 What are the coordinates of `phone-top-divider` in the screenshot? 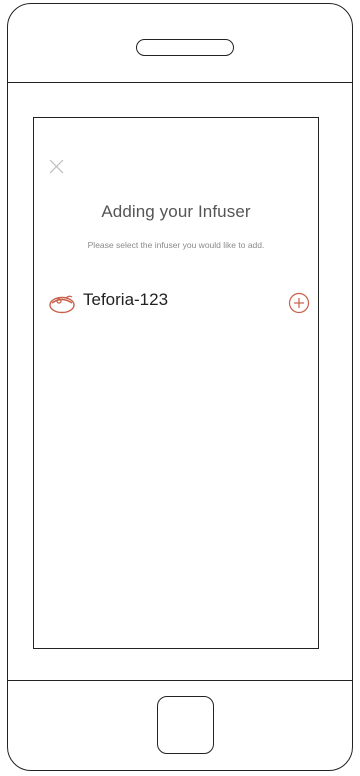 It's located at (180, 82).